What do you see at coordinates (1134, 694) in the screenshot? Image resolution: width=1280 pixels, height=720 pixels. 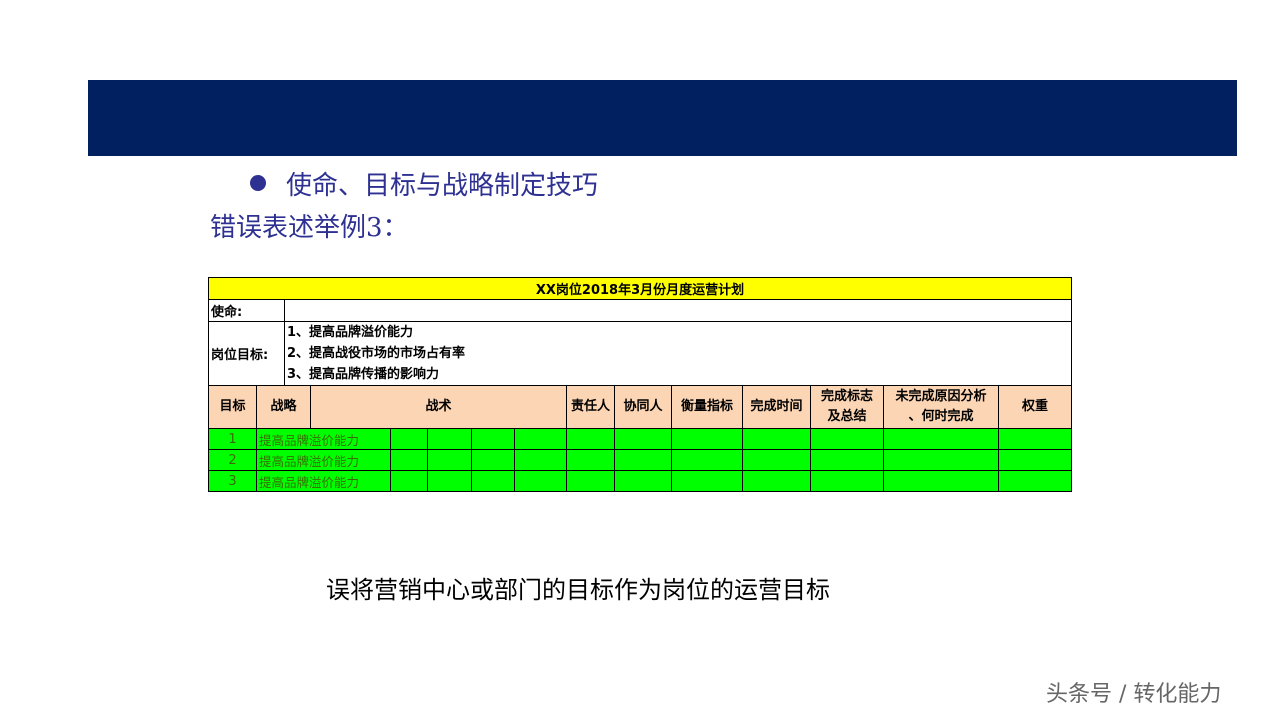 I see `watermark: 头条号 / 转化能力` at bounding box center [1134, 694].